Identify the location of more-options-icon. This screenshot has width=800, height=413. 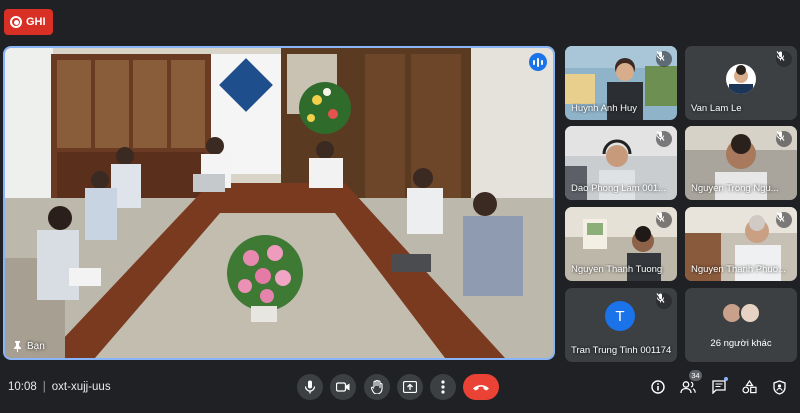
(443, 387).